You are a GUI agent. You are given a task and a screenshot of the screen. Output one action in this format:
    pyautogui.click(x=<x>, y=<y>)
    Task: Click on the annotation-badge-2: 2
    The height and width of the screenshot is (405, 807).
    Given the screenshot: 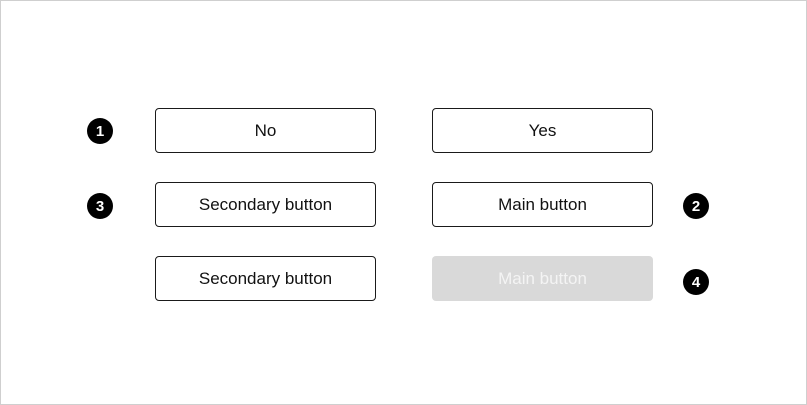 What is the action you would take?
    pyautogui.click(x=696, y=206)
    